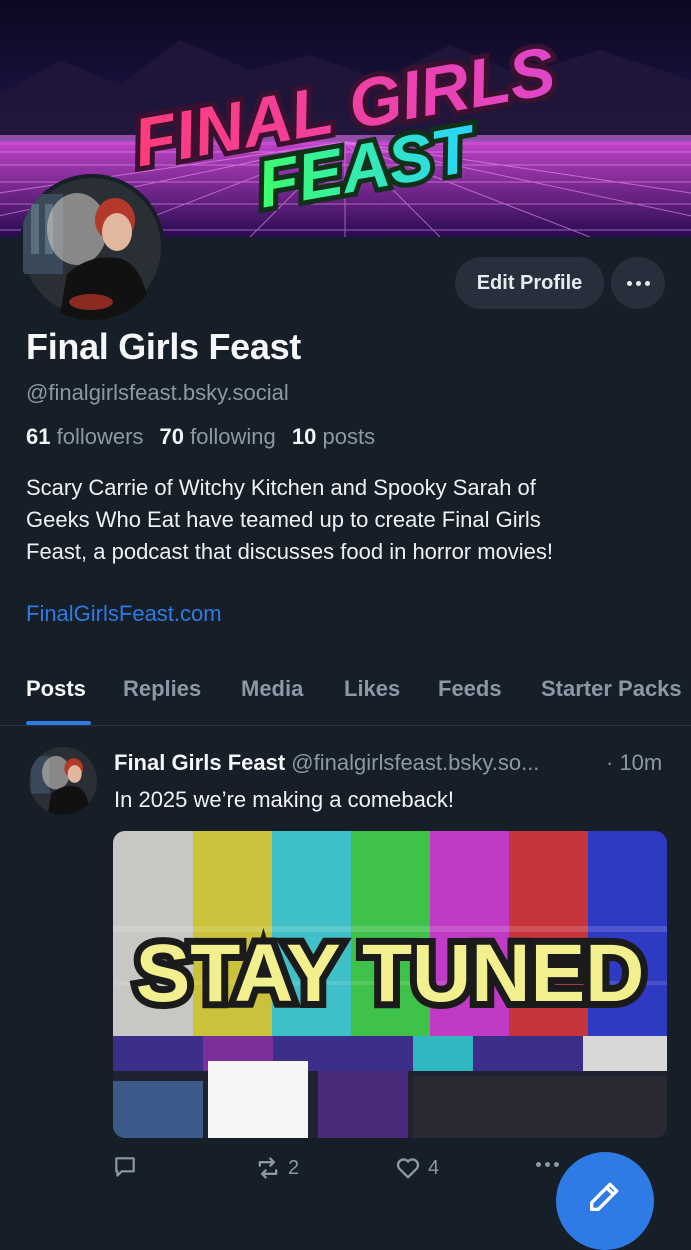 The width and height of the screenshot is (691, 1250). I want to click on posts-count: 10, so click(304, 436).